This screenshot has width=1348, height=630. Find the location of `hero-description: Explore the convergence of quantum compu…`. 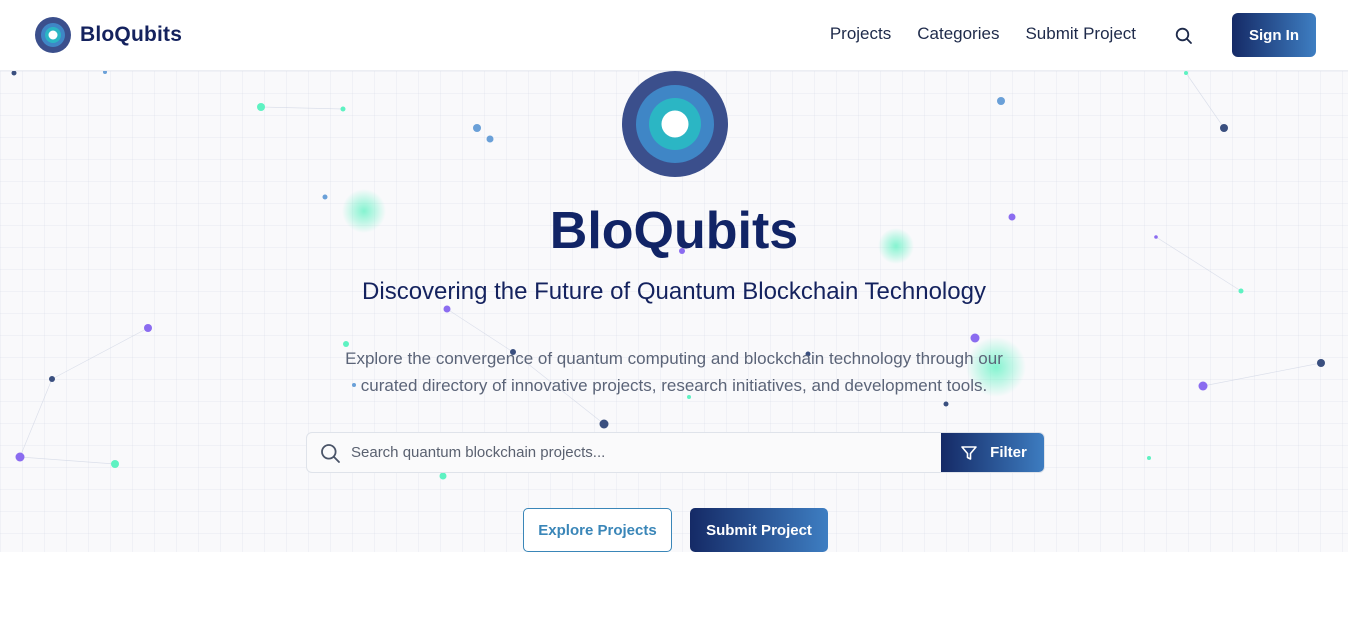

hero-description: Explore the convergence of quantum compu… is located at coordinates (674, 372).